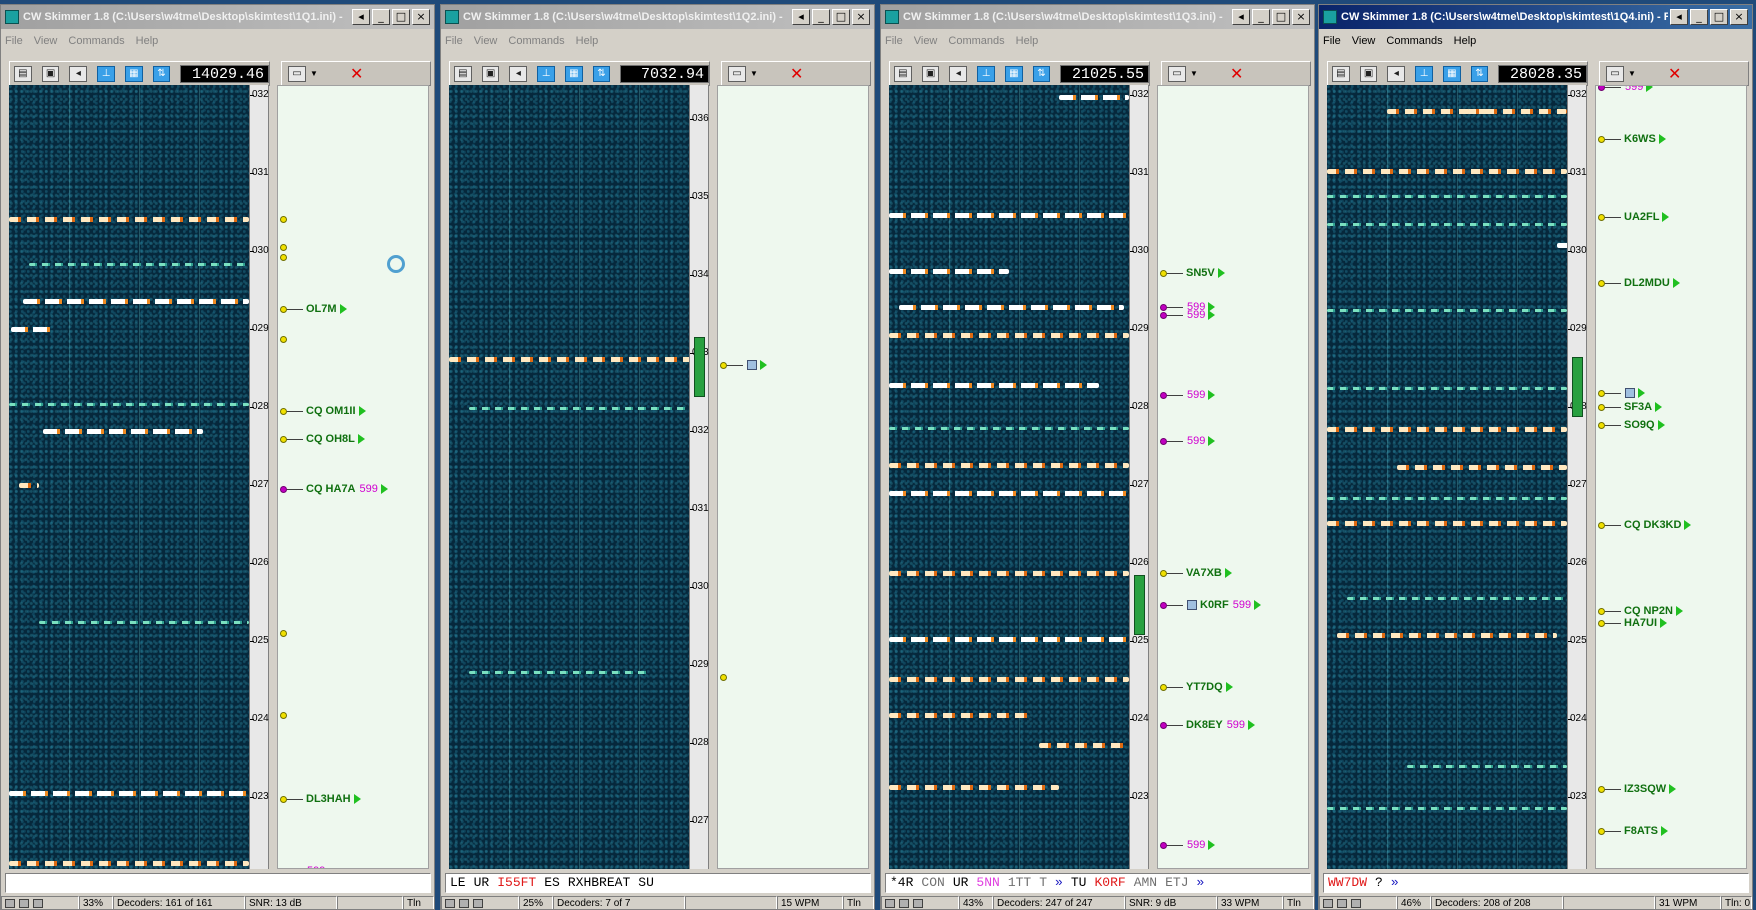  Describe the element at coordinates (1211, 605) in the screenshot. I see `spot-item: K0RF 599` at that location.